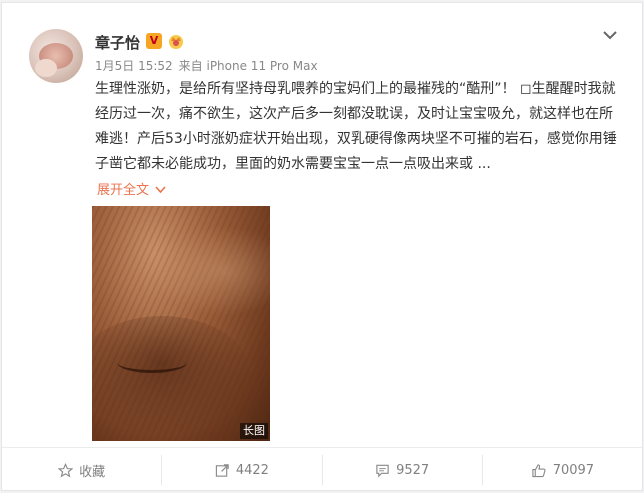 The height and width of the screenshot is (493, 644). Describe the element at coordinates (222, 470) in the screenshot. I see `repost-icon` at that location.